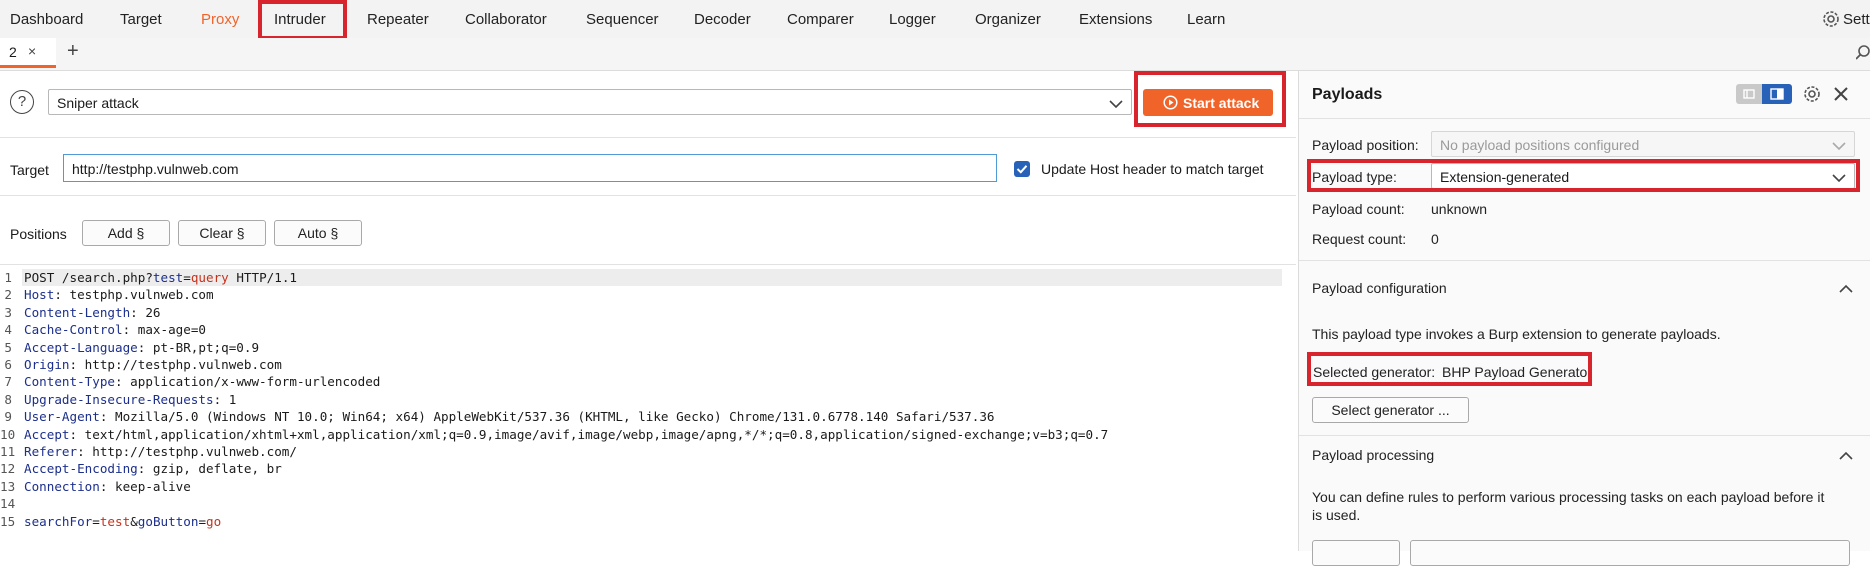  Describe the element at coordinates (1358, 209) in the screenshot. I see `payload-count-label: Payload count:` at that location.